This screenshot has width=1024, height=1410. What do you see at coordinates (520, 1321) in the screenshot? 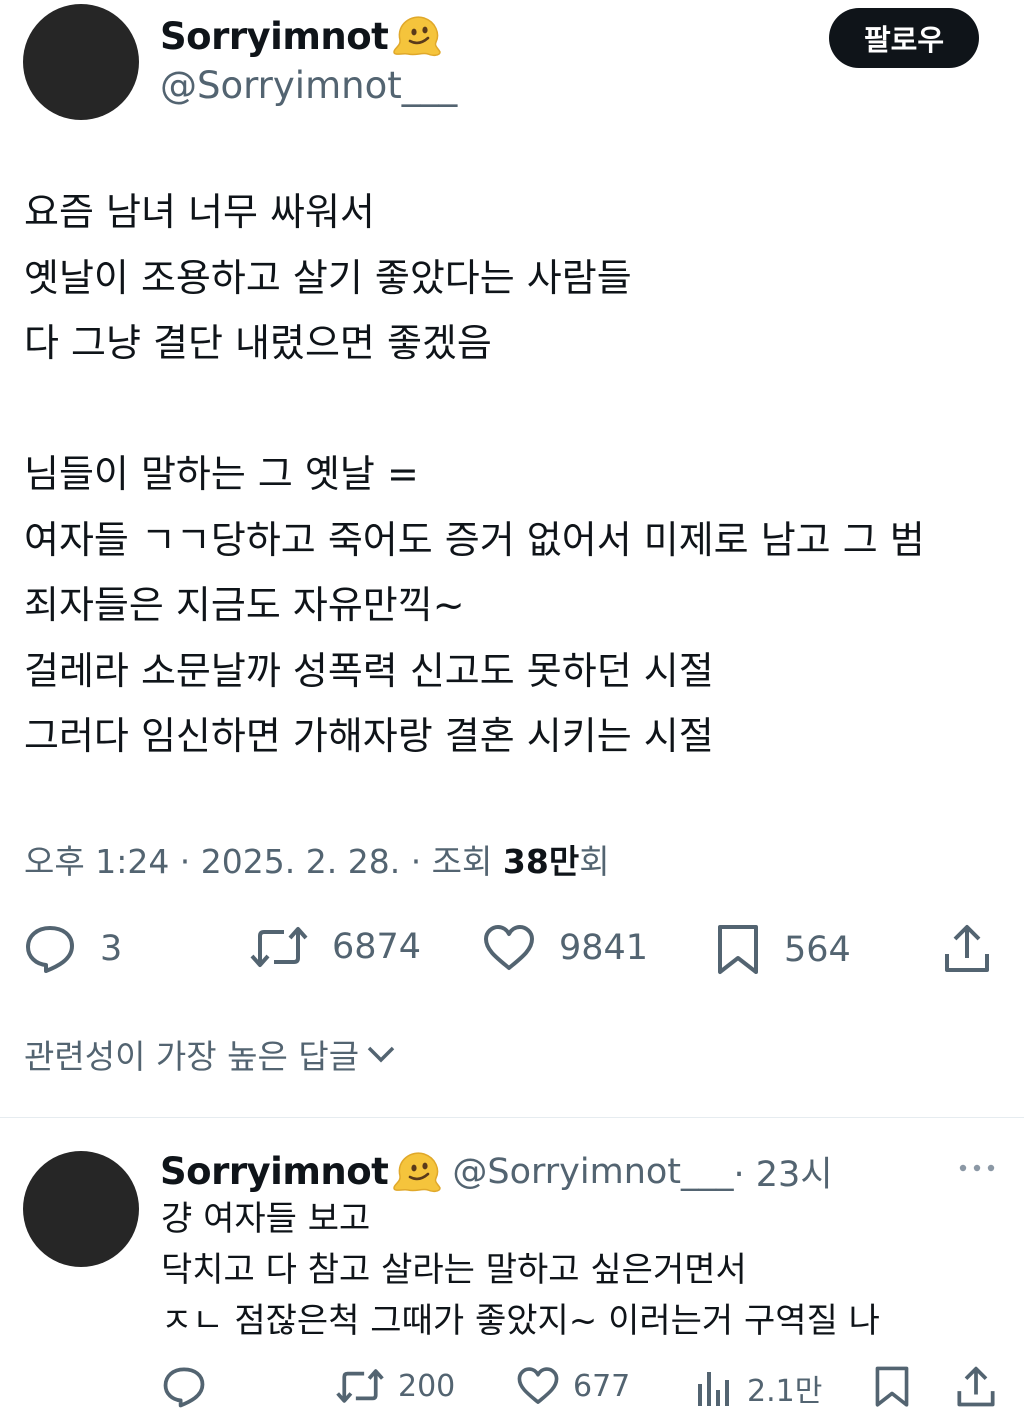
I see `reply-text-line: ㅈㄴ 점잖은척 그때가 좋았지~ 이러는거 구역질 나` at bounding box center [520, 1321].